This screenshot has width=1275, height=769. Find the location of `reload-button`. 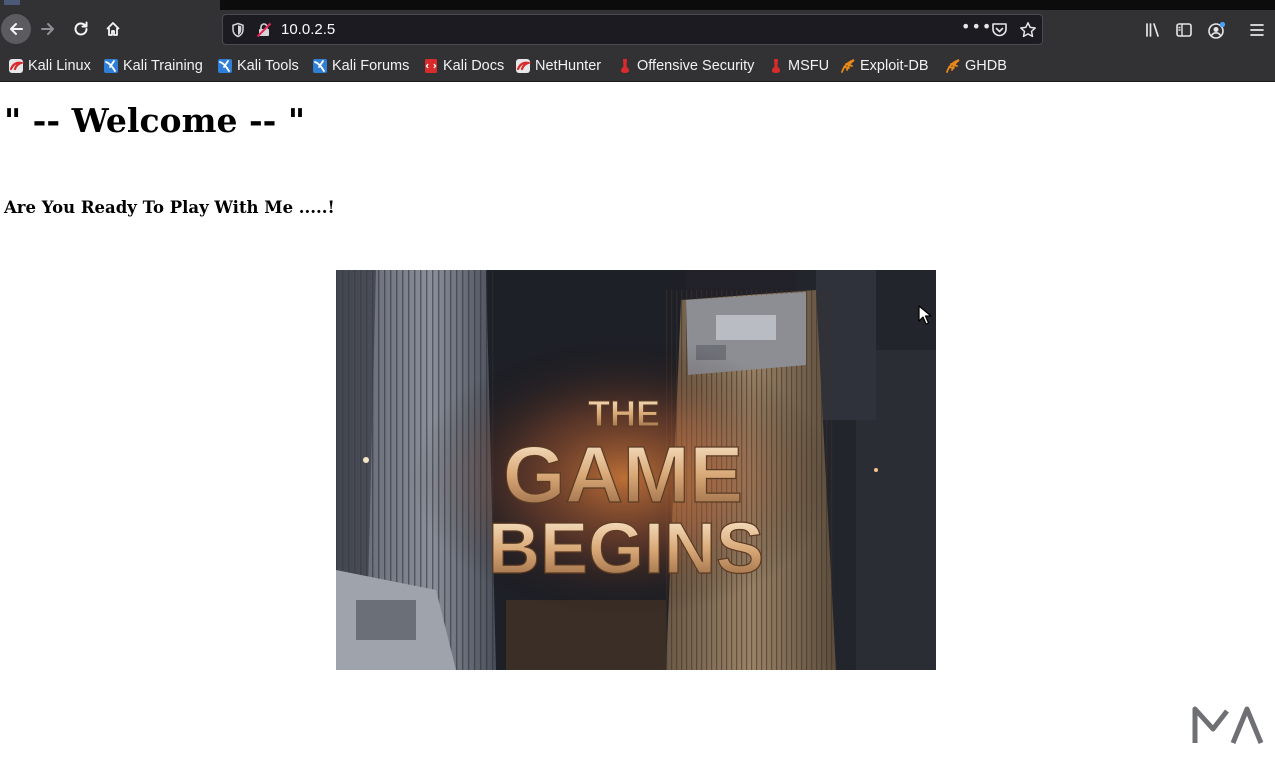

reload-button is located at coordinates (81, 29).